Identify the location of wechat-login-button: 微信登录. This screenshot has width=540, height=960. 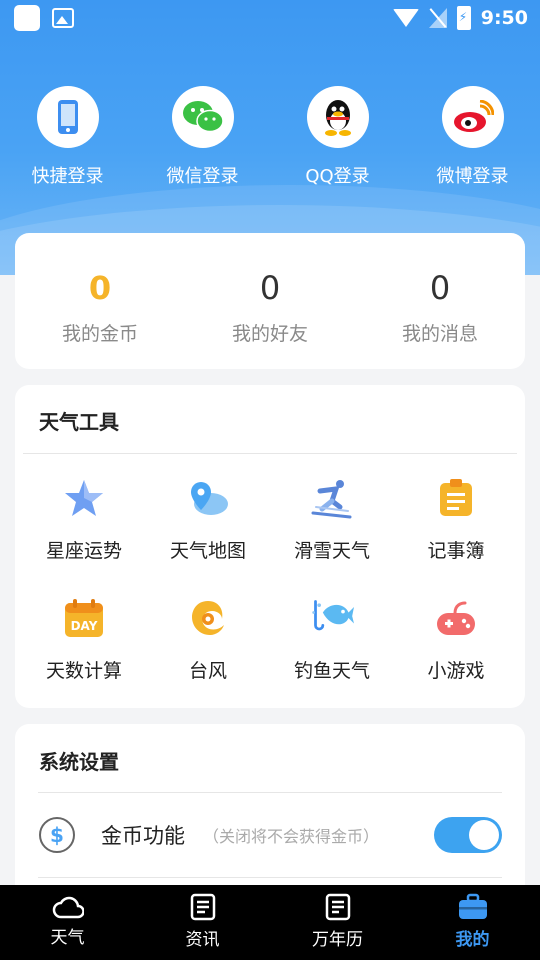
(202, 137).